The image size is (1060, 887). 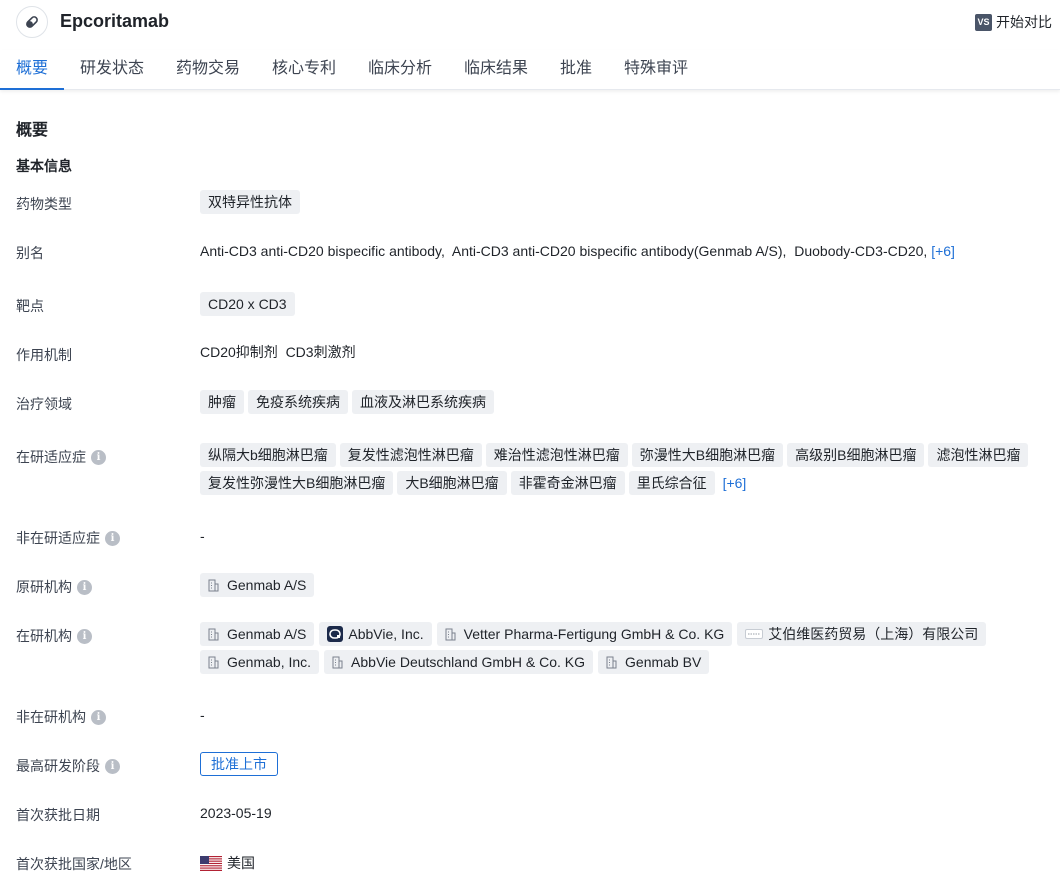 What do you see at coordinates (268, 455) in the screenshot?
I see `indication-tag: 纵隔大b细胞淋巴瘤` at bounding box center [268, 455].